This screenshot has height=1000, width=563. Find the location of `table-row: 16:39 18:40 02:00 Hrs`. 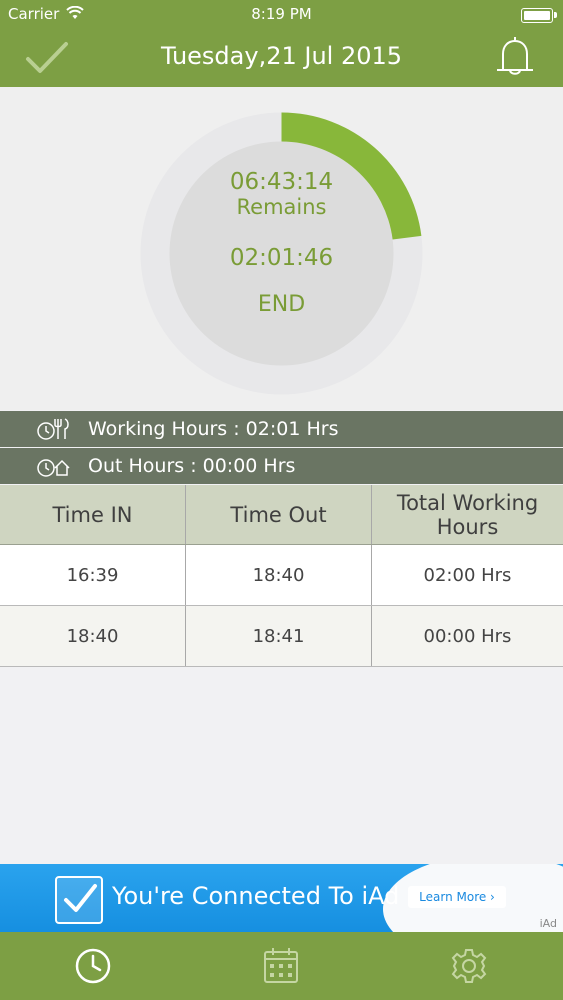

table-row: 16:39 18:40 02:00 Hrs is located at coordinates (281, 575).